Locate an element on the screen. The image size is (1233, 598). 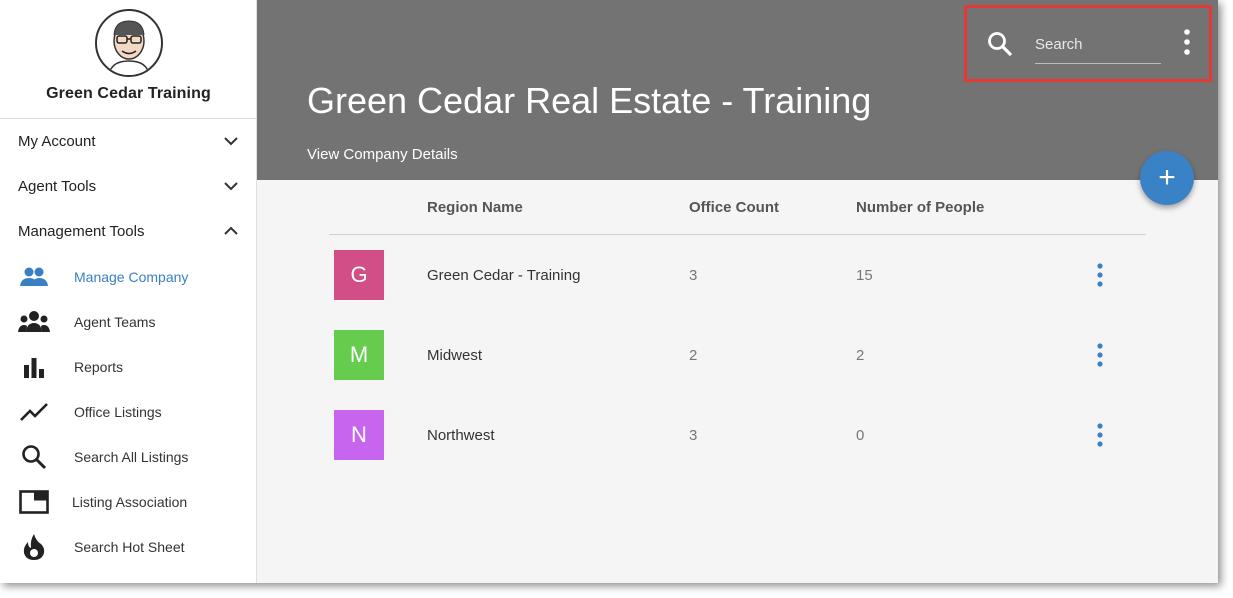
people-count: 15 is located at coordinates (864, 275).